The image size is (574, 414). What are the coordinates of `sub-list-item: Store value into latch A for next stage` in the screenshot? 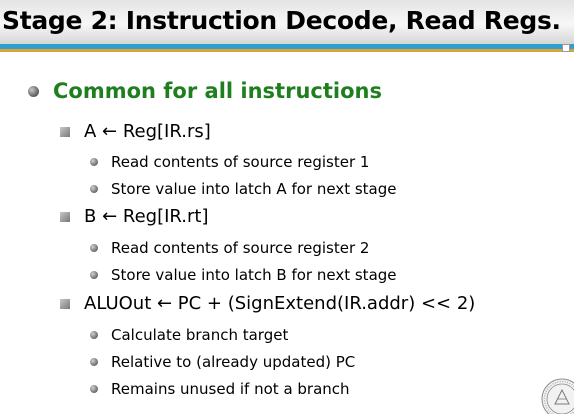 It's located at (243, 189).